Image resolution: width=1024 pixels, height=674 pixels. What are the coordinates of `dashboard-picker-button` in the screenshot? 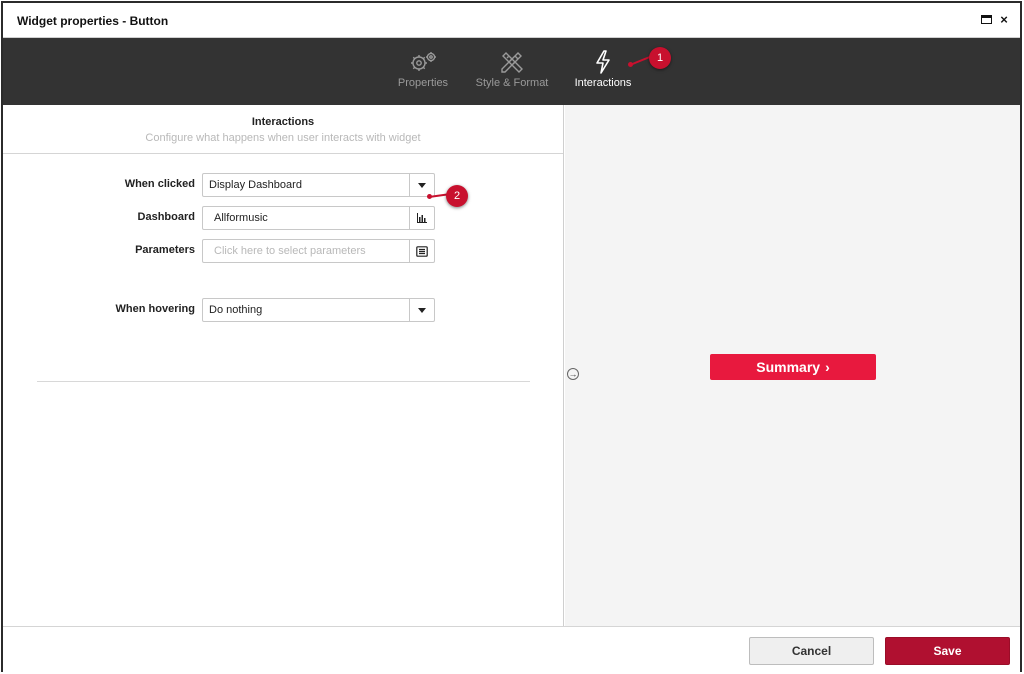 It's located at (421, 218).